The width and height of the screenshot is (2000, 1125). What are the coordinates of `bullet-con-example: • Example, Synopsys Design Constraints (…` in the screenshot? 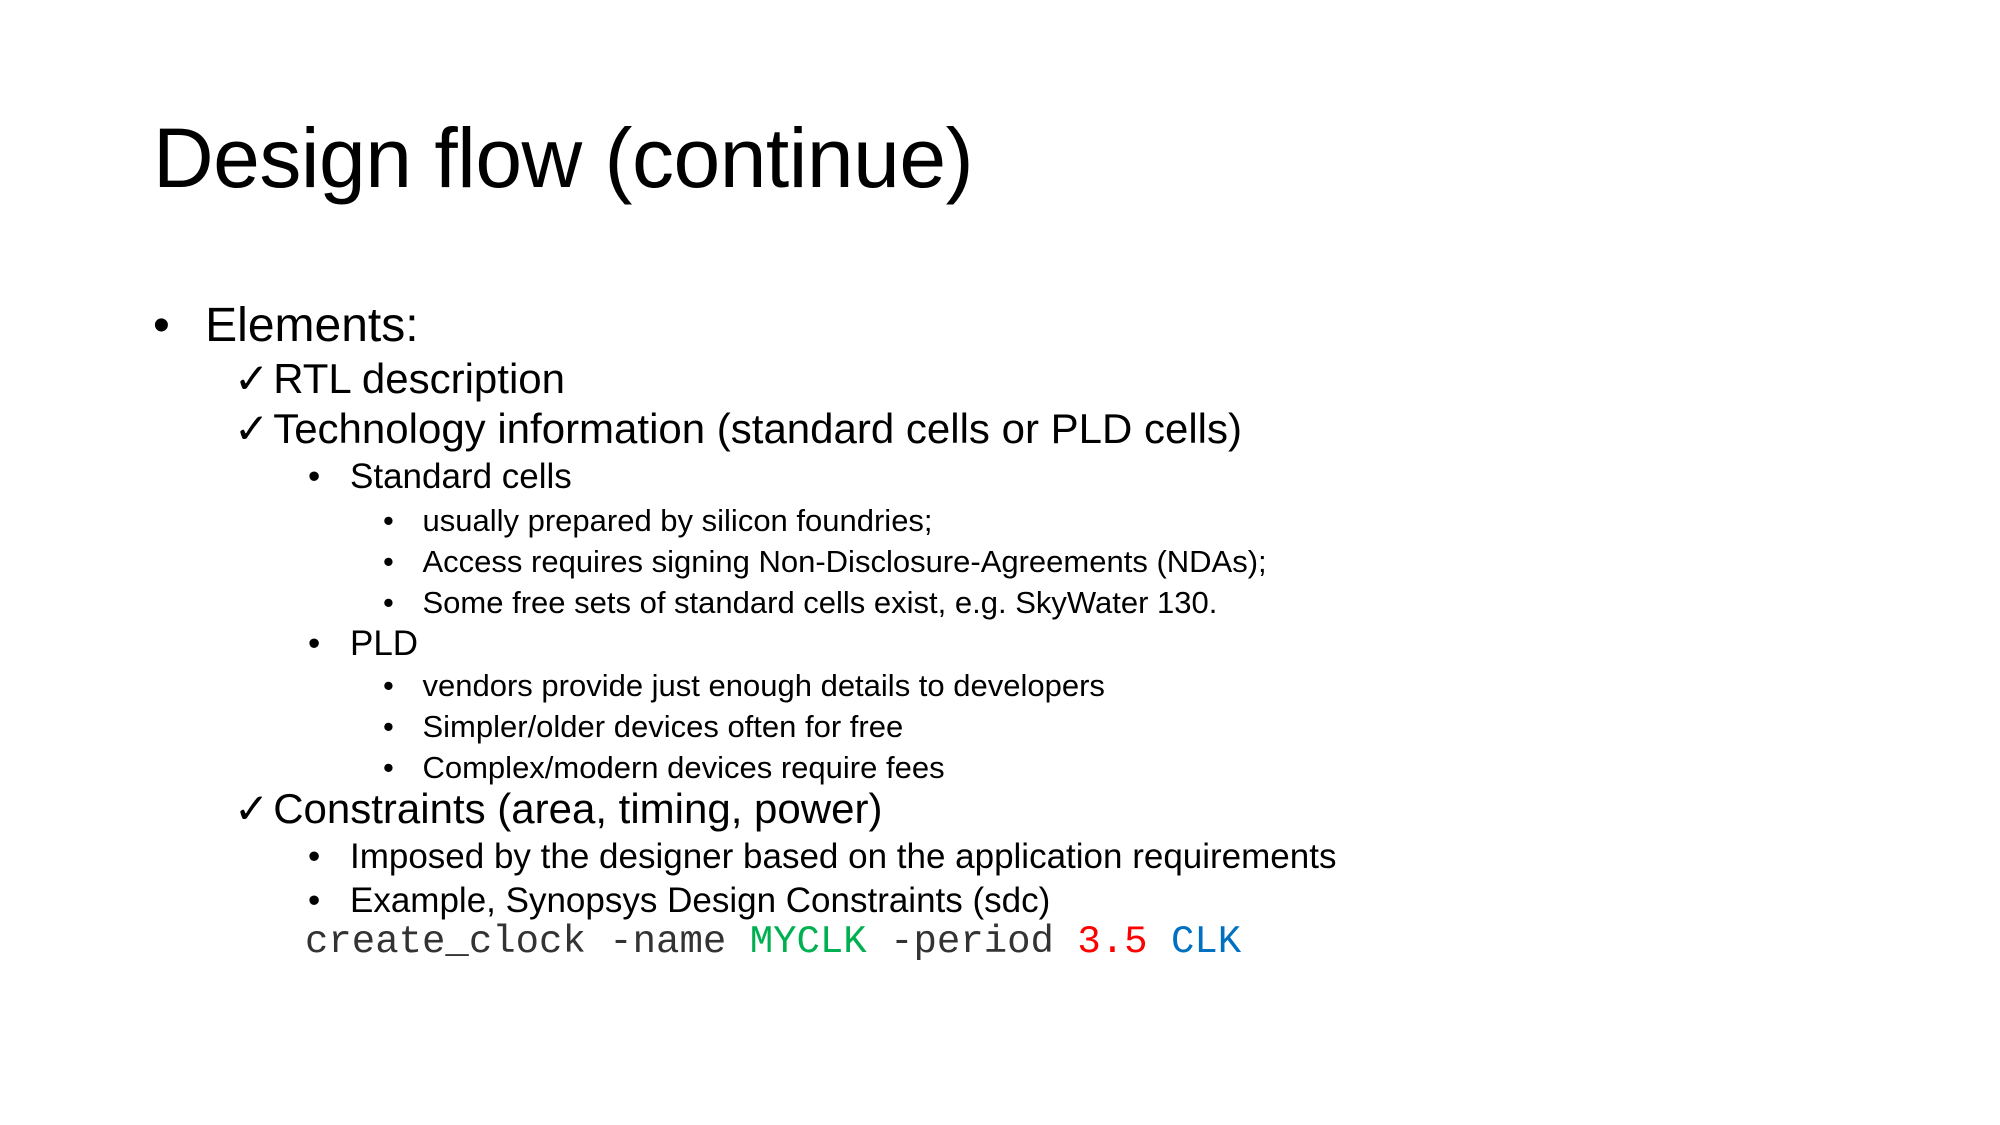 It's located at (679, 900).